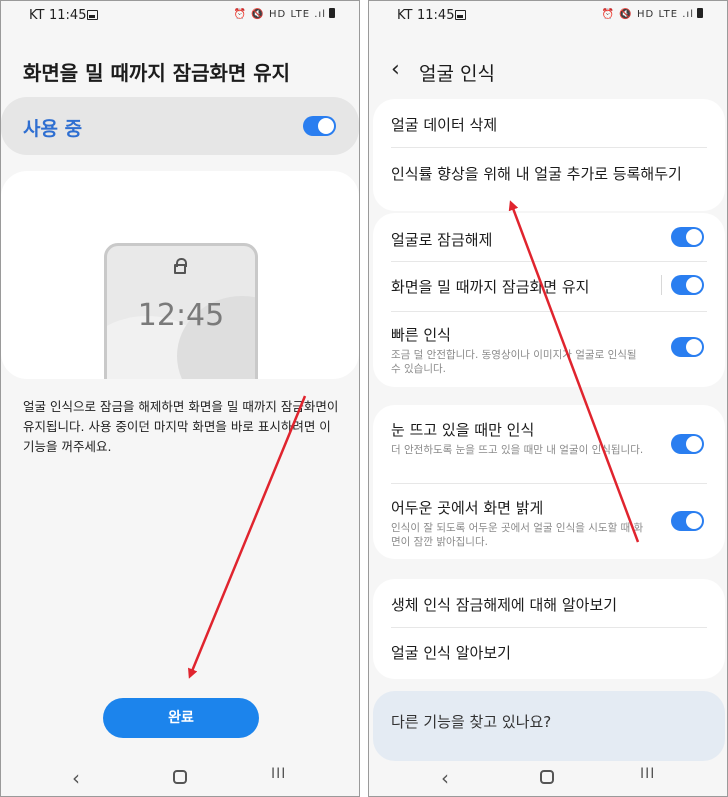 The height and width of the screenshot is (797, 728). I want to click on eyes-open-toggle, so click(687, 444).